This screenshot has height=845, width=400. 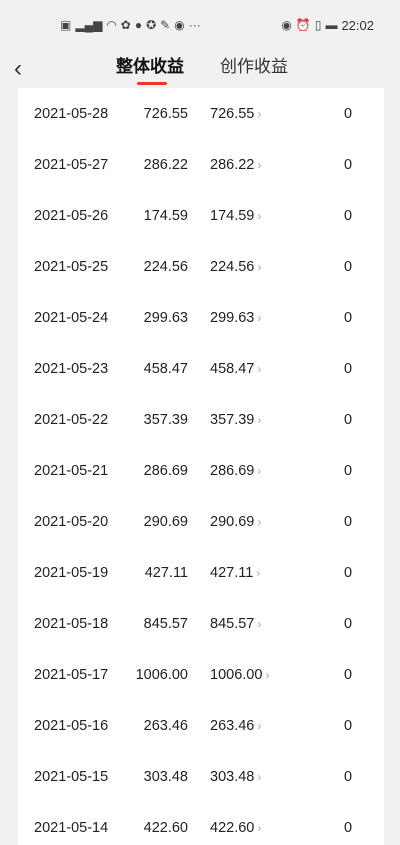 I want to click on row-date: 2021-05-21, so click(x=71, y=470).